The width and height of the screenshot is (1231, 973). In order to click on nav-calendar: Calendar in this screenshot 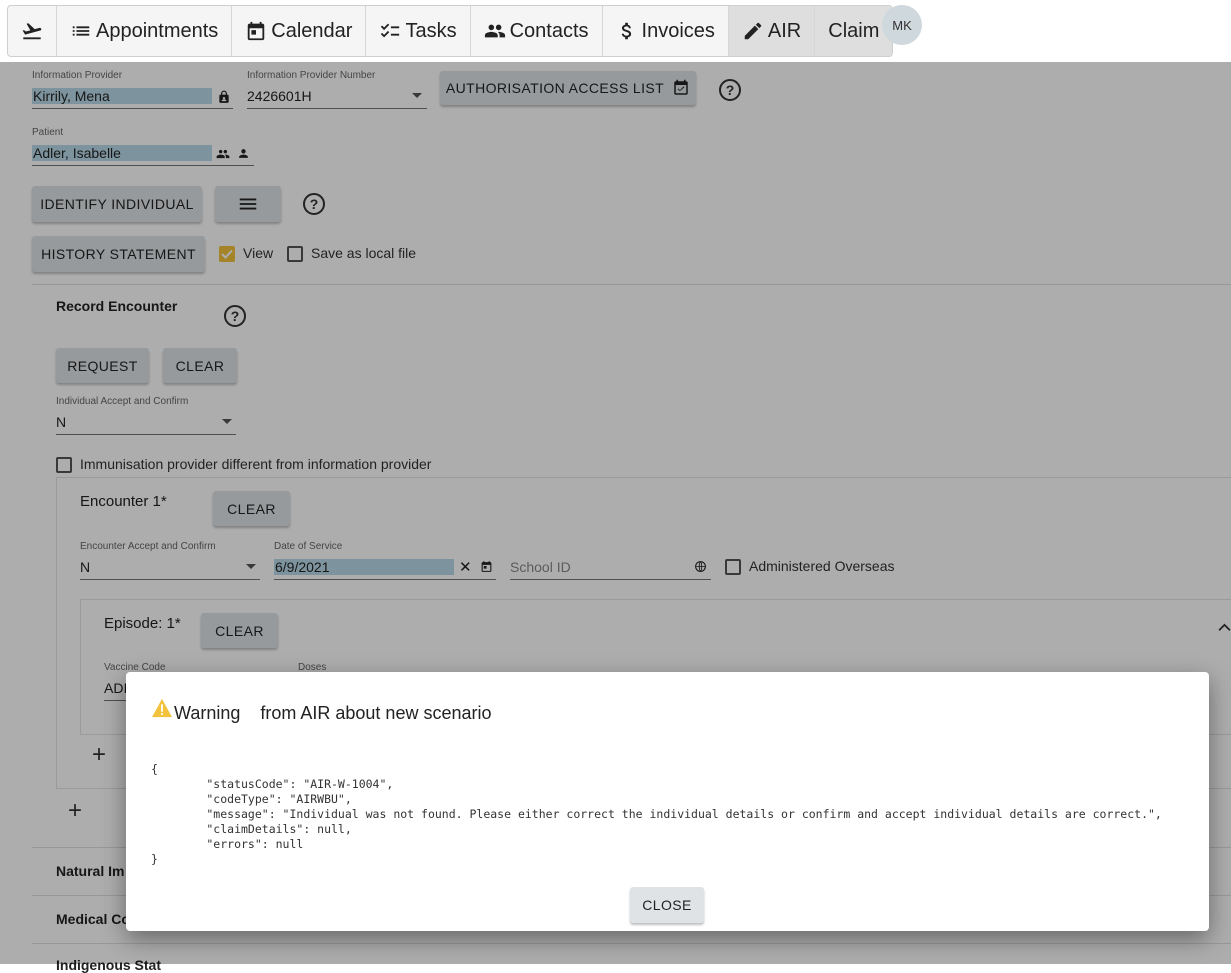, I will do `click(299, 31)`.